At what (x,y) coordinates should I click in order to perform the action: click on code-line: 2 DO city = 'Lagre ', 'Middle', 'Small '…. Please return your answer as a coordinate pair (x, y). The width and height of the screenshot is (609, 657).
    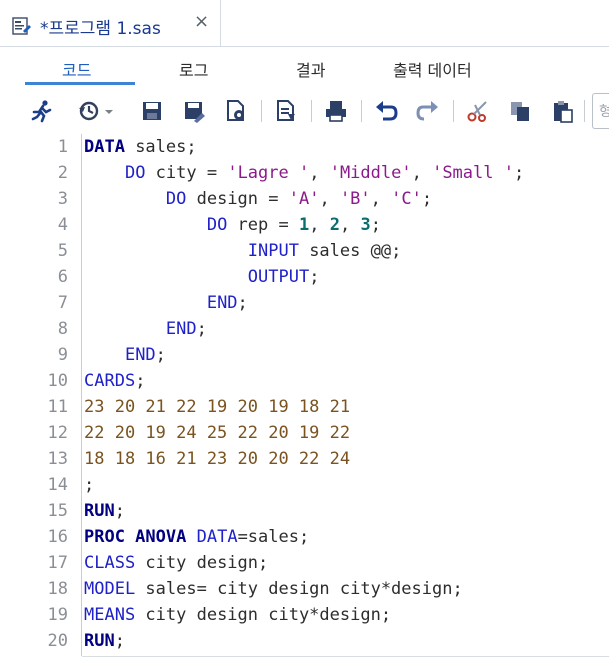
    Looking at the image, I should click on (304, 173).